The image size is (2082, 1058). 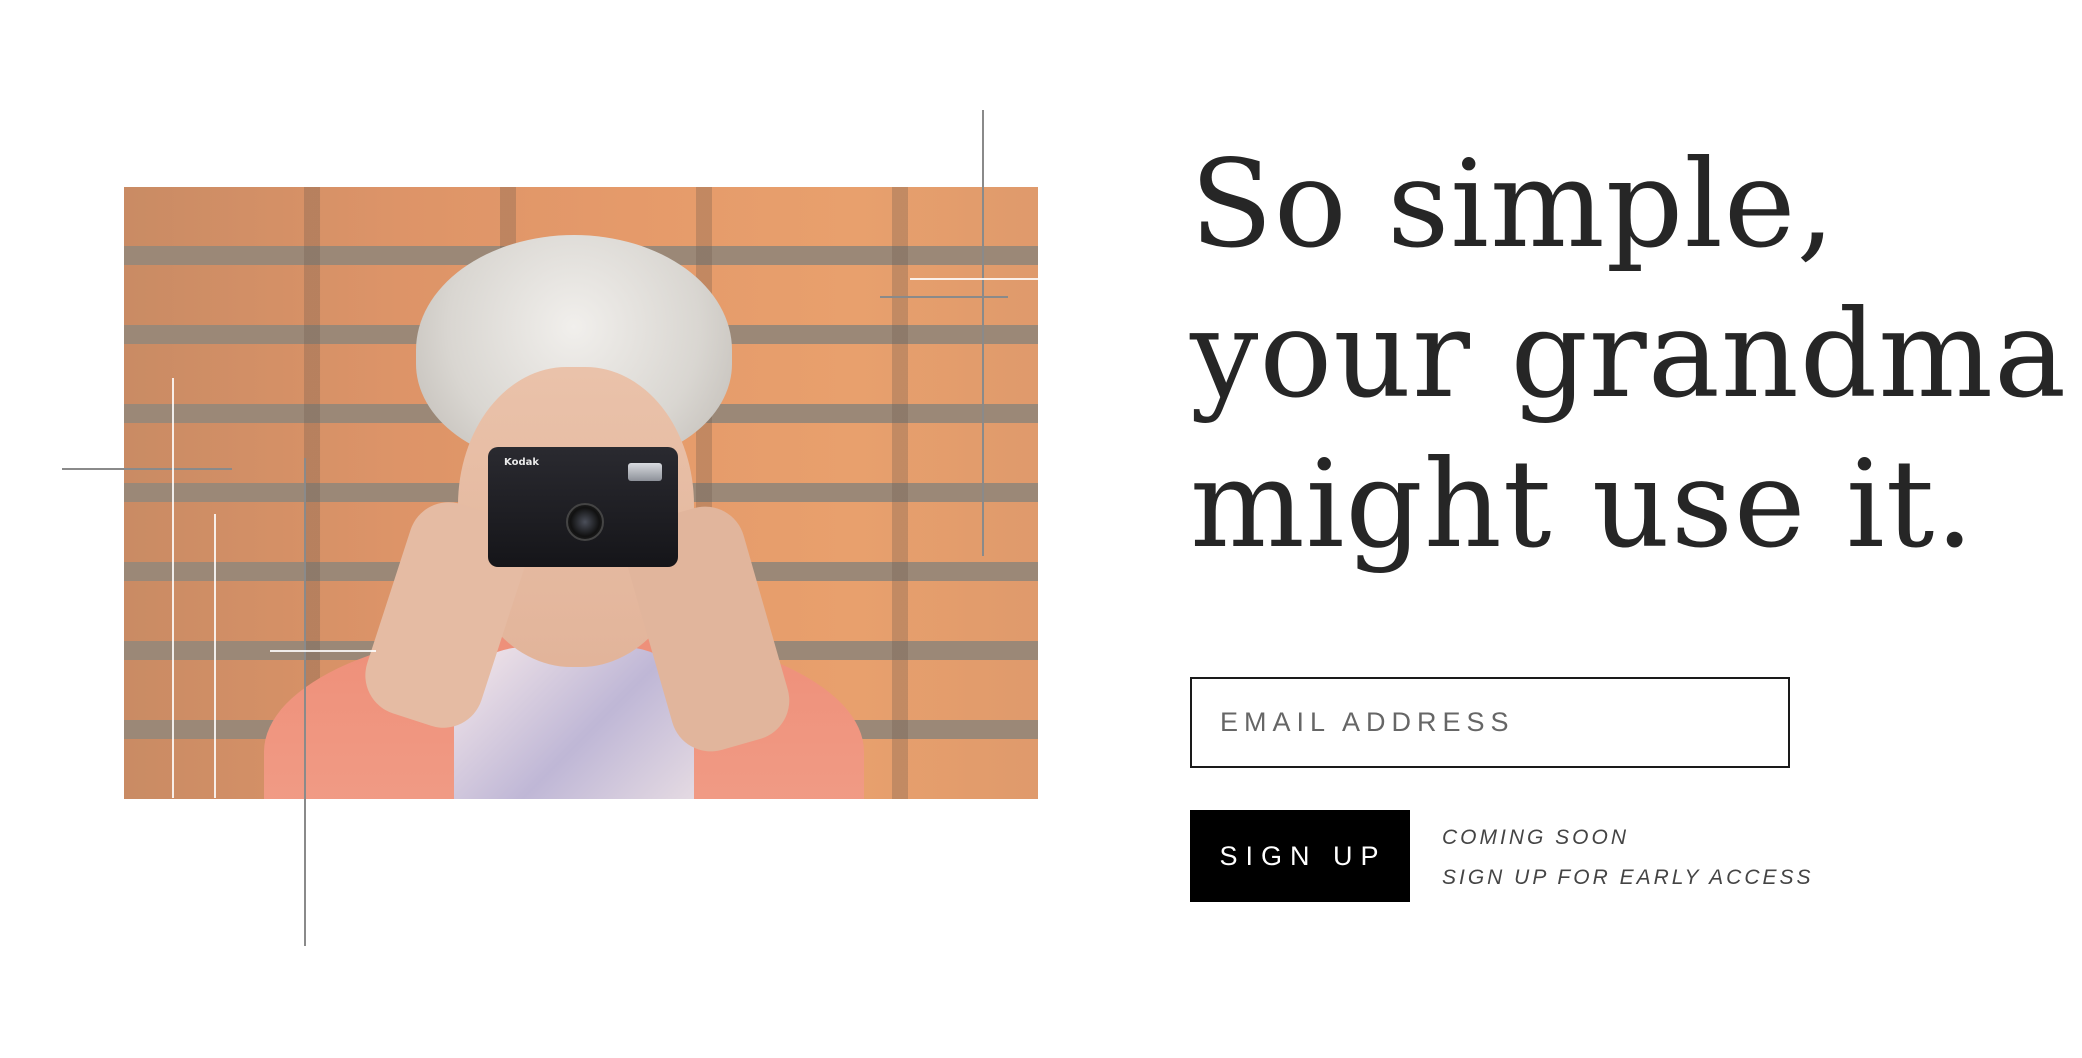 I want to click on headline-line: might use it., so click(x=1582, y=504).